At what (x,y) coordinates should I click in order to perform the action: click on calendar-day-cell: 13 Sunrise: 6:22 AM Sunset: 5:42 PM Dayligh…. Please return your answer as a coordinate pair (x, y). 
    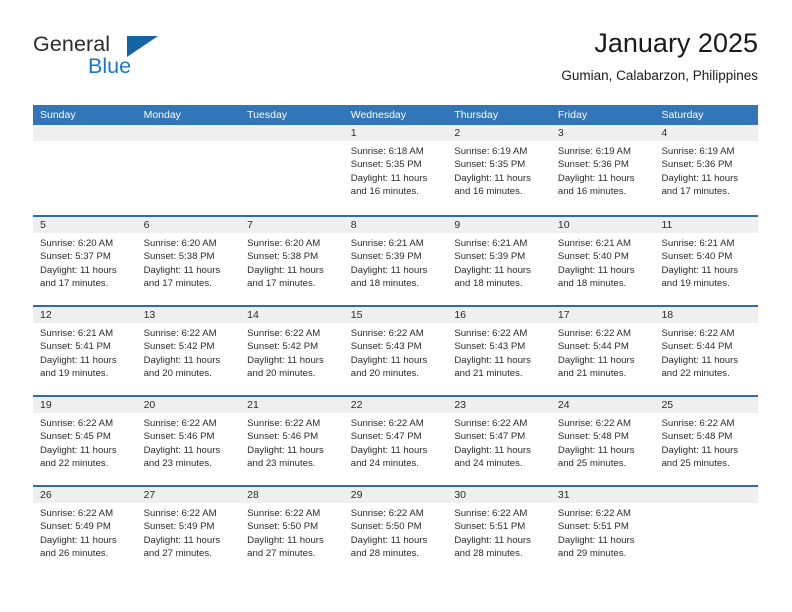
    Looking at the image, I should click on (188, 351).